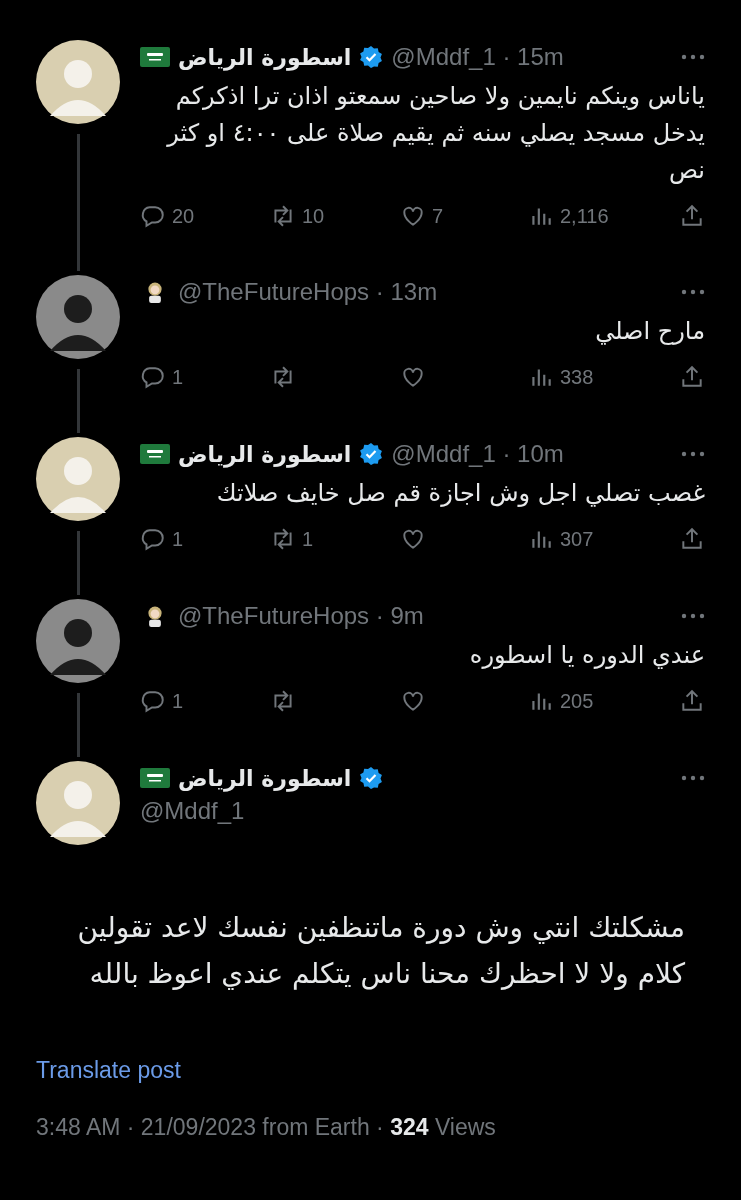  I want to click on like-count: 7, so click(438, 216).